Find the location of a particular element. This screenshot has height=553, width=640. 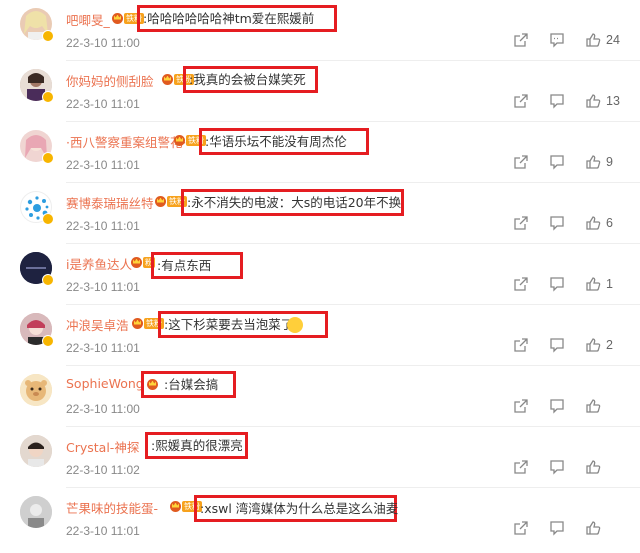

comment-item: 你妈妈的侧刮脸 铁粉 :我真的会被台媒笑死 22-3-10 11:01 13 is located at coordinates (320, 91).